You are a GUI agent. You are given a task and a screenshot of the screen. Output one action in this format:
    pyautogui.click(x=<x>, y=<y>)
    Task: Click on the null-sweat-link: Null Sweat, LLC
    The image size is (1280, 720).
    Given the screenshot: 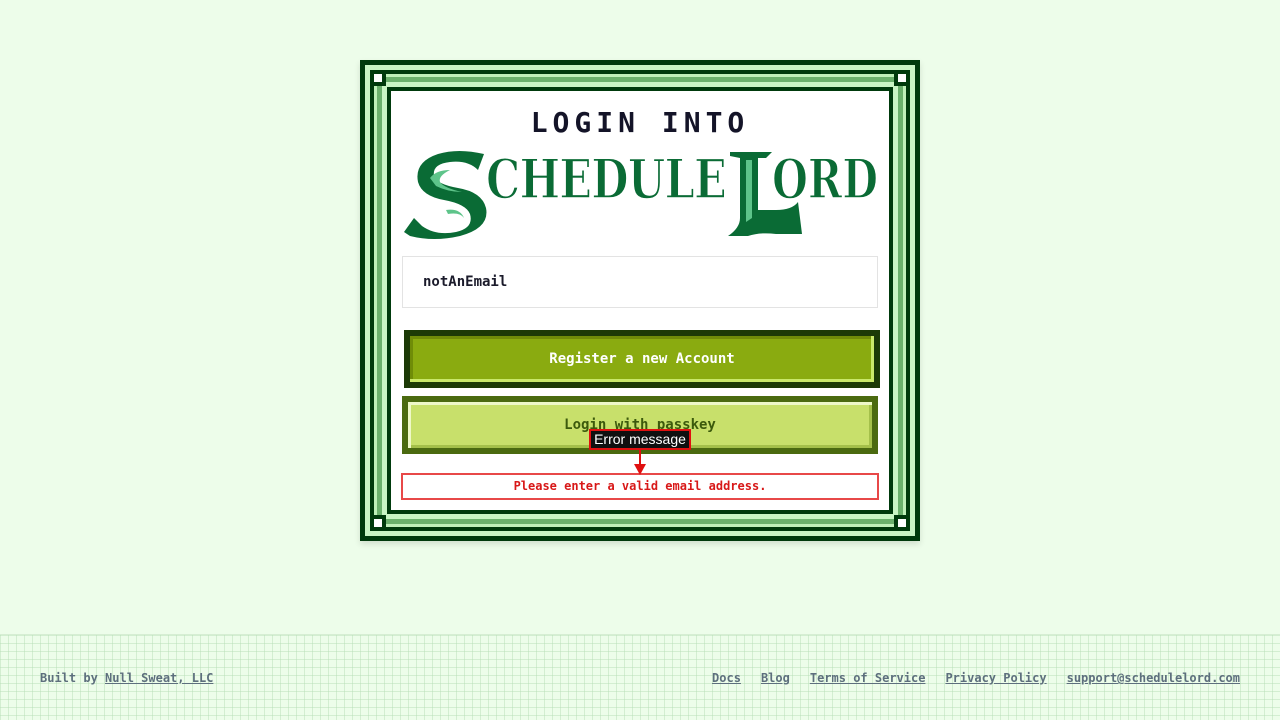 What is the action you would take?
    pyautogui.click(x=159, y=678)
    